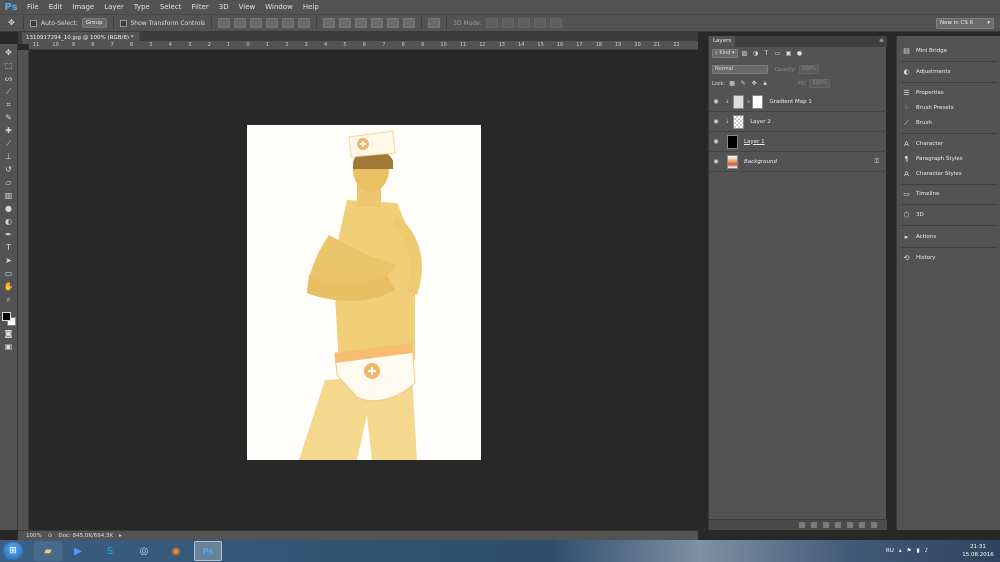 This screenshot has width=1000, height=562. I want to click on dock-item-paragraph-styles: ¶ Paragraph Styles, so click(948, 159).